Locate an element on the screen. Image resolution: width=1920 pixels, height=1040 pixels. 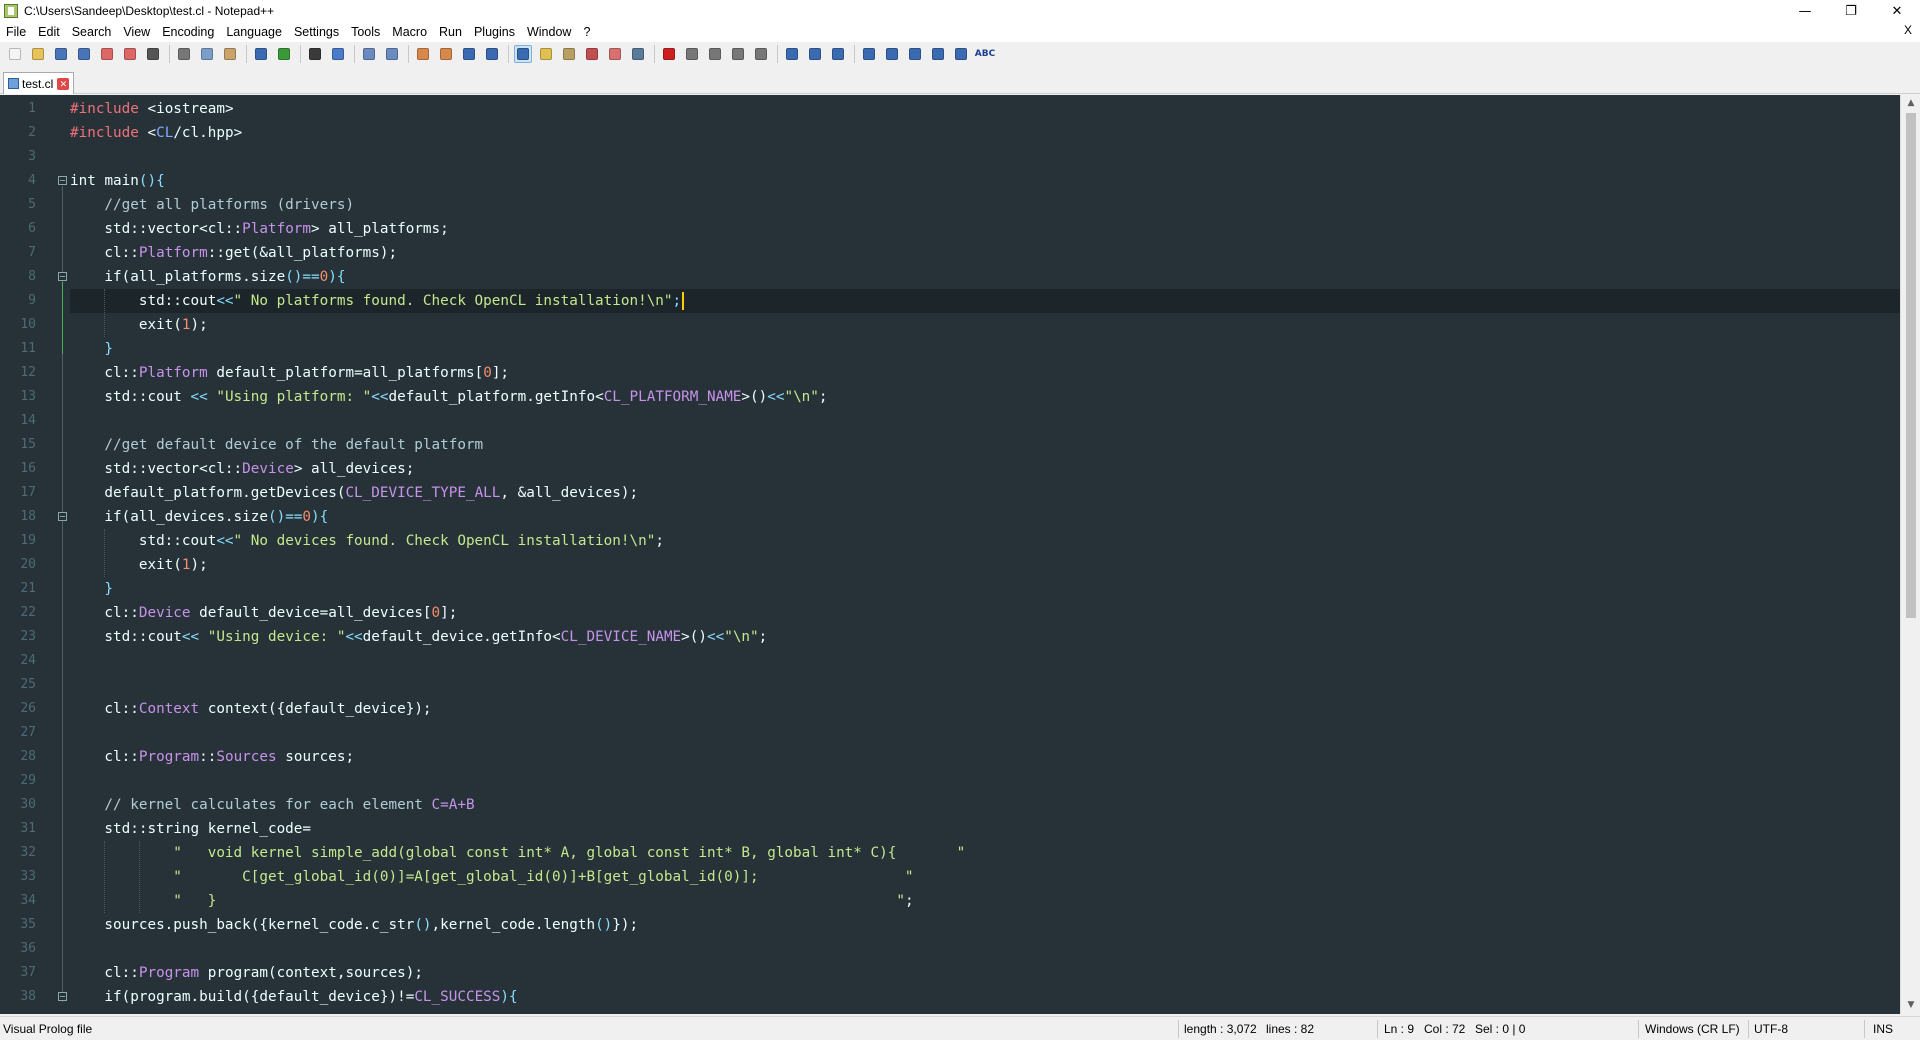
run-macro-multiple-icon is located at coordinates (738, 54).